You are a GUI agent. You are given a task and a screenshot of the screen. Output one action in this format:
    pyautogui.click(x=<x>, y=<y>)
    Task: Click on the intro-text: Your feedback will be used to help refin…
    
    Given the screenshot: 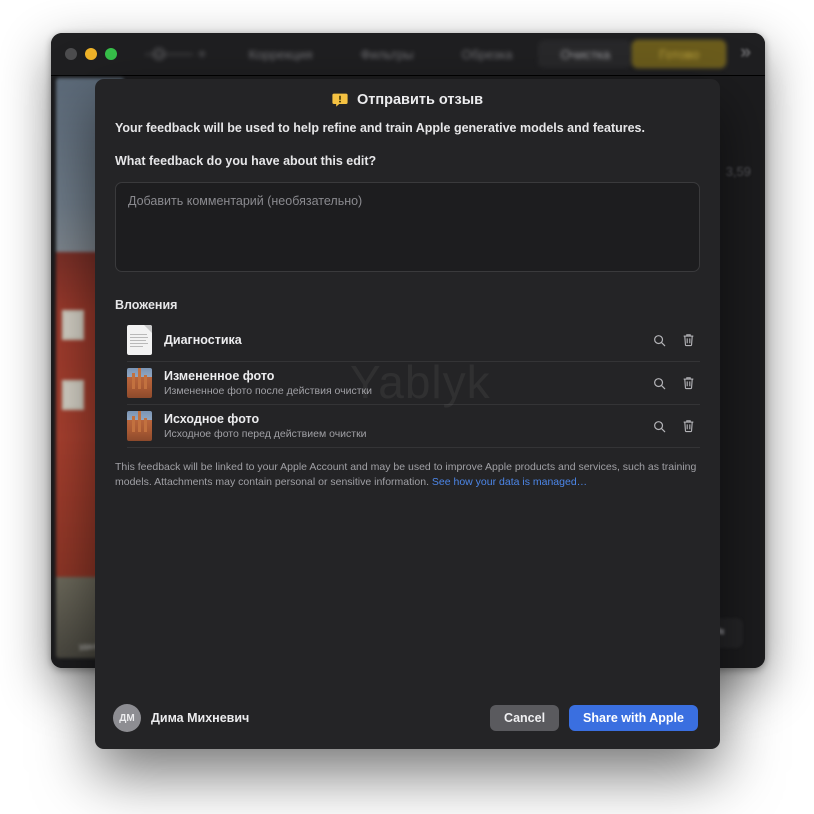 What is the action you would take?
    pyautogui.click(x=380, y=128)
    